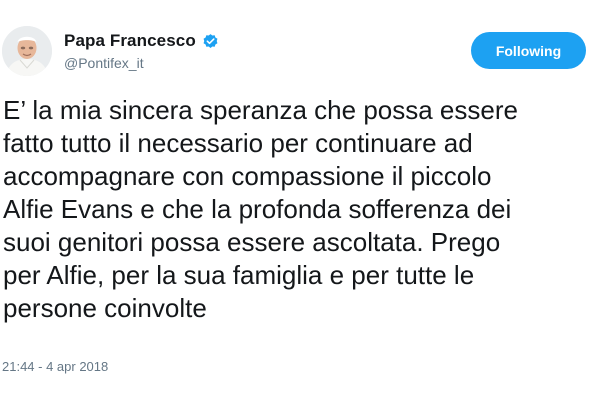 This screenshot has height=400, width=600. What do you see at coordinates (105, 308) in the screenshot?
I see `tweet-text-line: persone coinvolte` at bounding box center [105, 308].